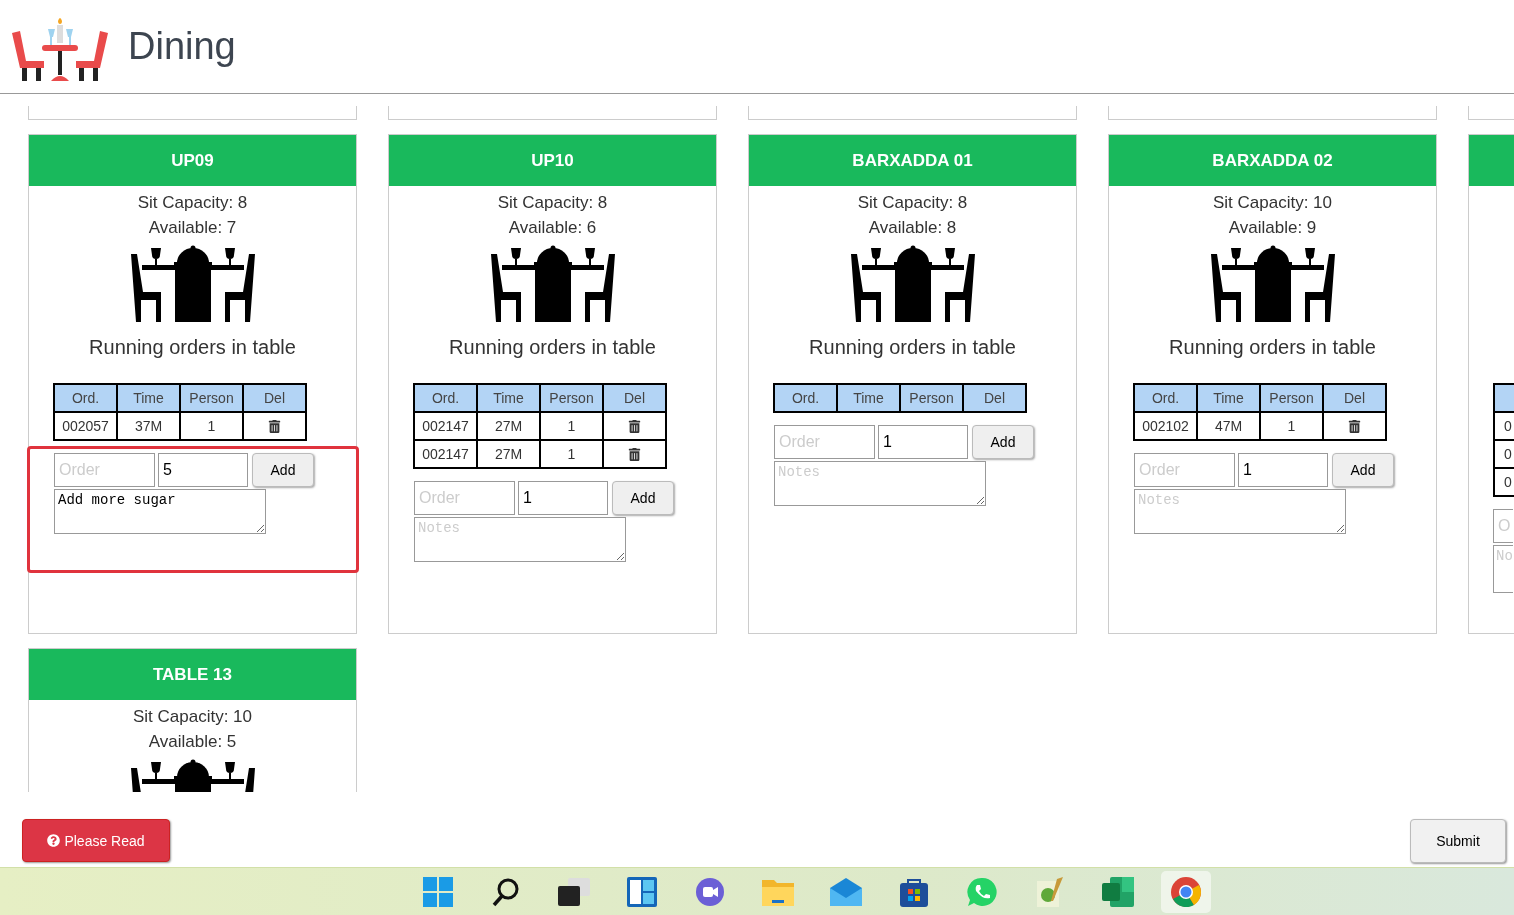 The image size is (1514, 915). I want to click on search-icon, so click(506, 891).